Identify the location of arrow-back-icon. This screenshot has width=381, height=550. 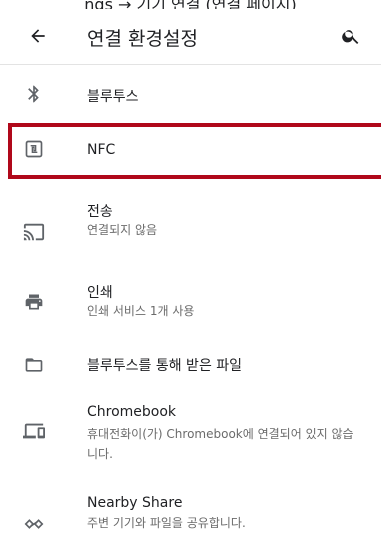
(38, 36).